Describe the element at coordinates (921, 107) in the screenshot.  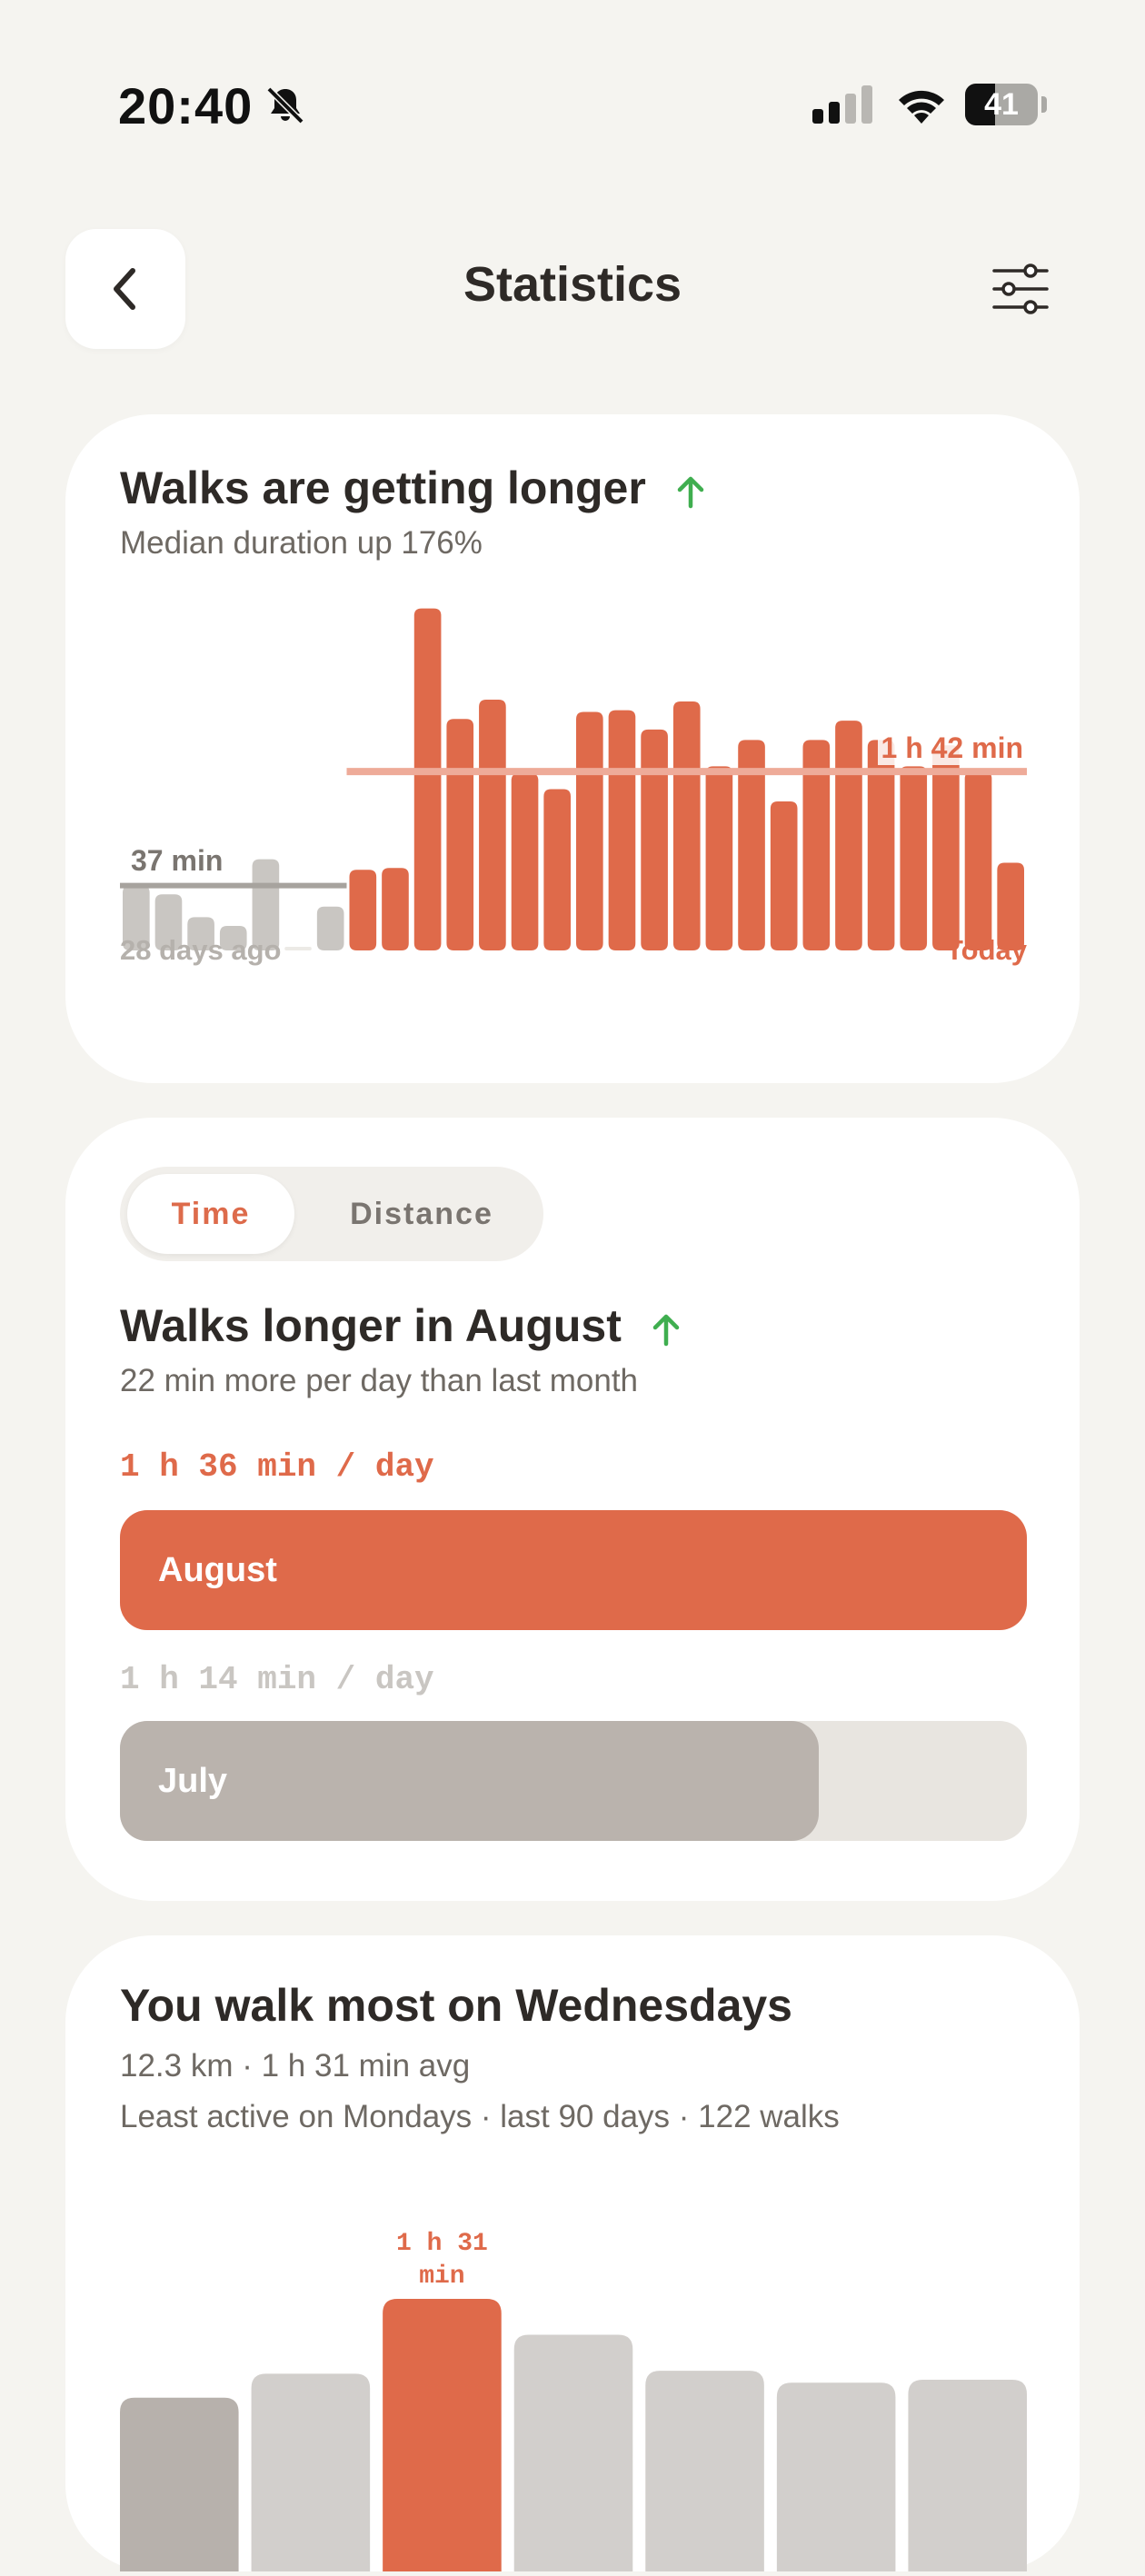
I see `wifi-icon` at that location.